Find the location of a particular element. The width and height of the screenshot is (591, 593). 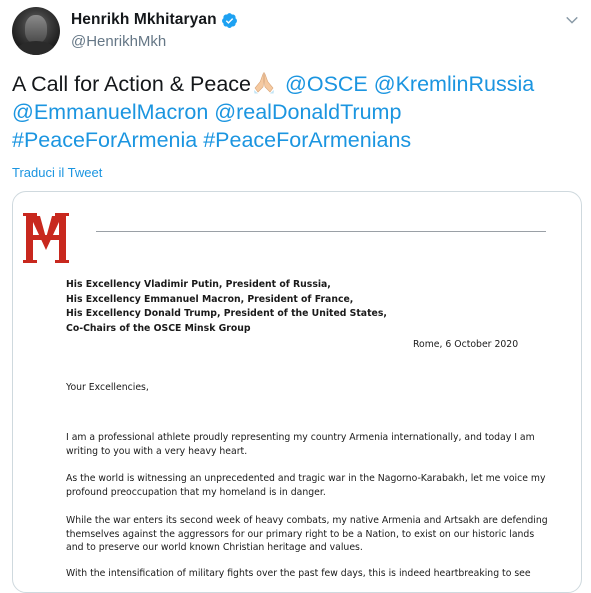

avatar-face is located at coordinates (36, 29).